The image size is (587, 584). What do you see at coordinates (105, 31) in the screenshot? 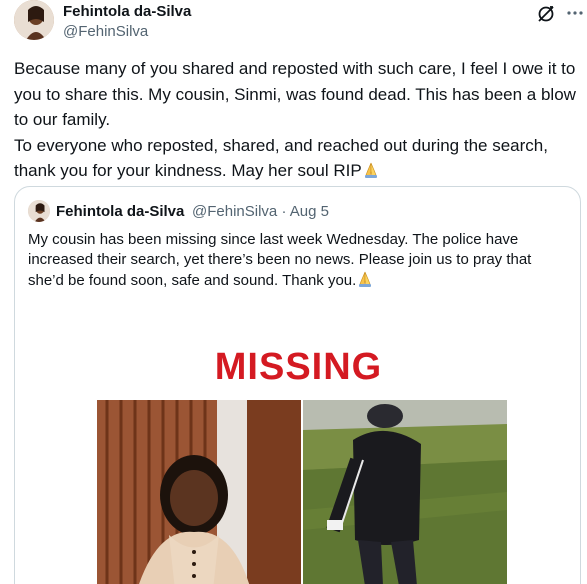
I see `author-handle: @FehinSilva` at bounding box center [105, 31].